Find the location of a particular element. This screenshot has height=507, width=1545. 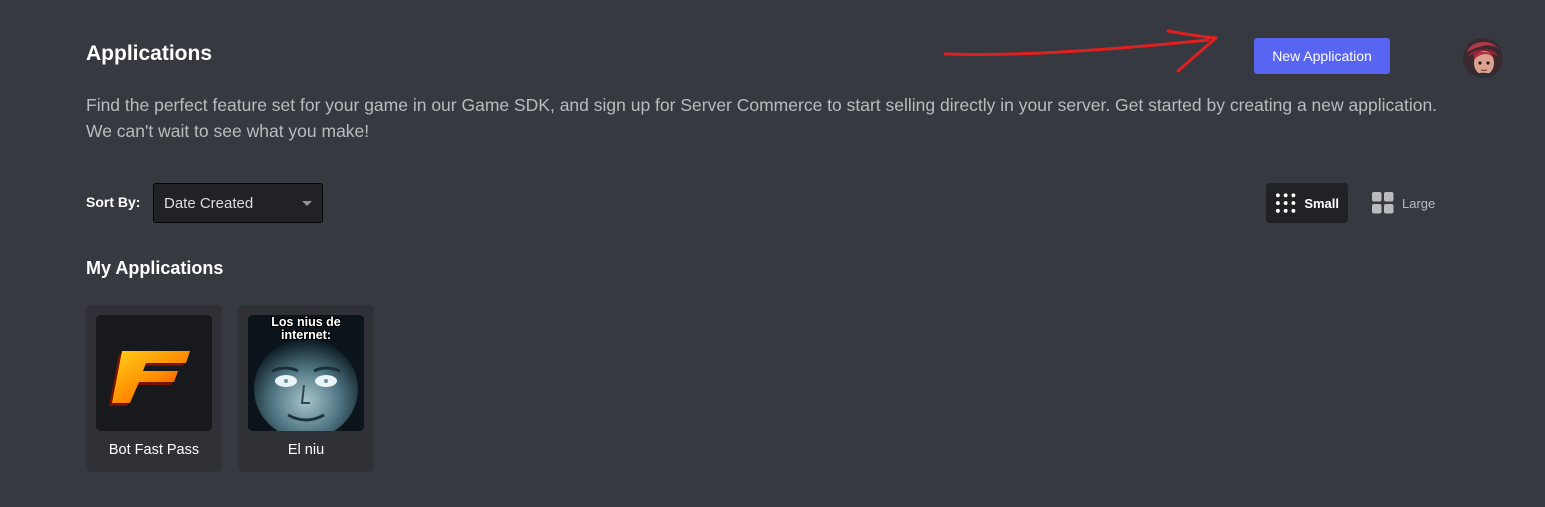

app-card-bot-fast-pass: Bot Fast Pass is located at coordinates (154, 388).